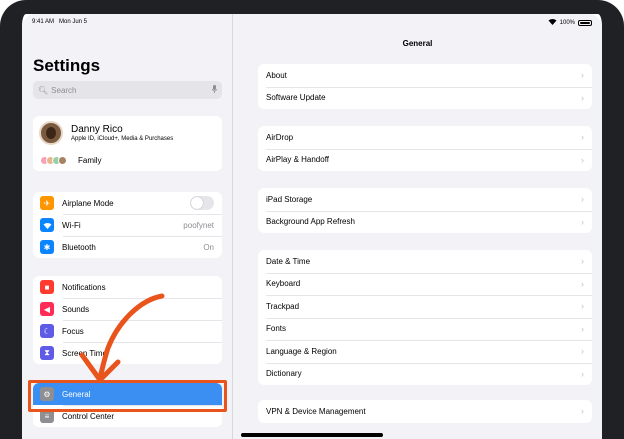  I want to click on battery-icon, so click(585, 22).